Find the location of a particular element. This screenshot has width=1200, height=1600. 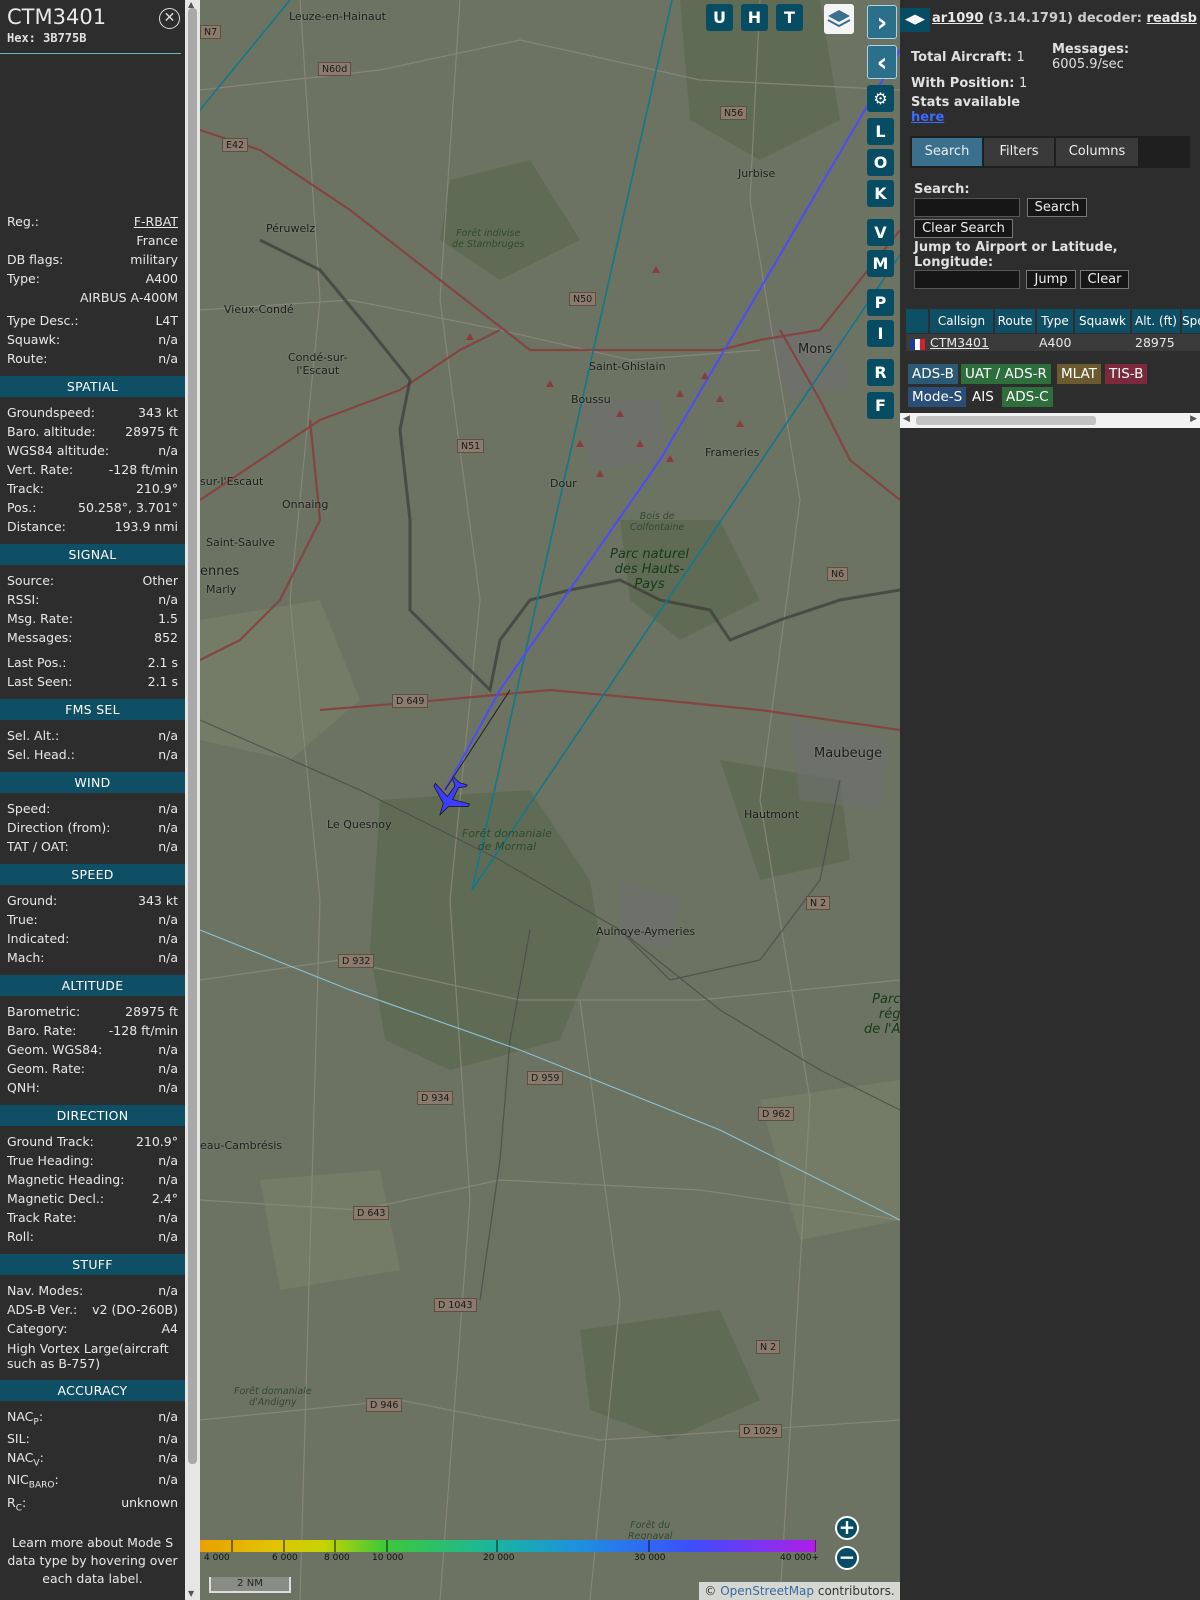

flag-column-header is located at coordinates (917, 321).